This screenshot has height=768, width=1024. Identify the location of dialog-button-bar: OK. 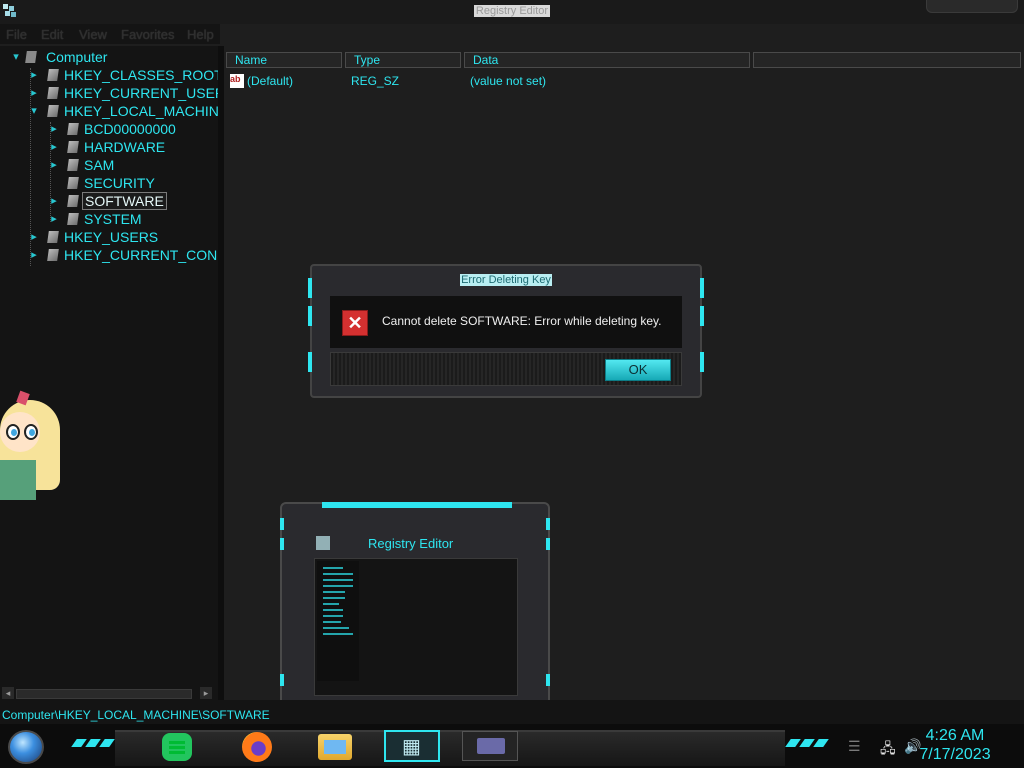
(506, 369).